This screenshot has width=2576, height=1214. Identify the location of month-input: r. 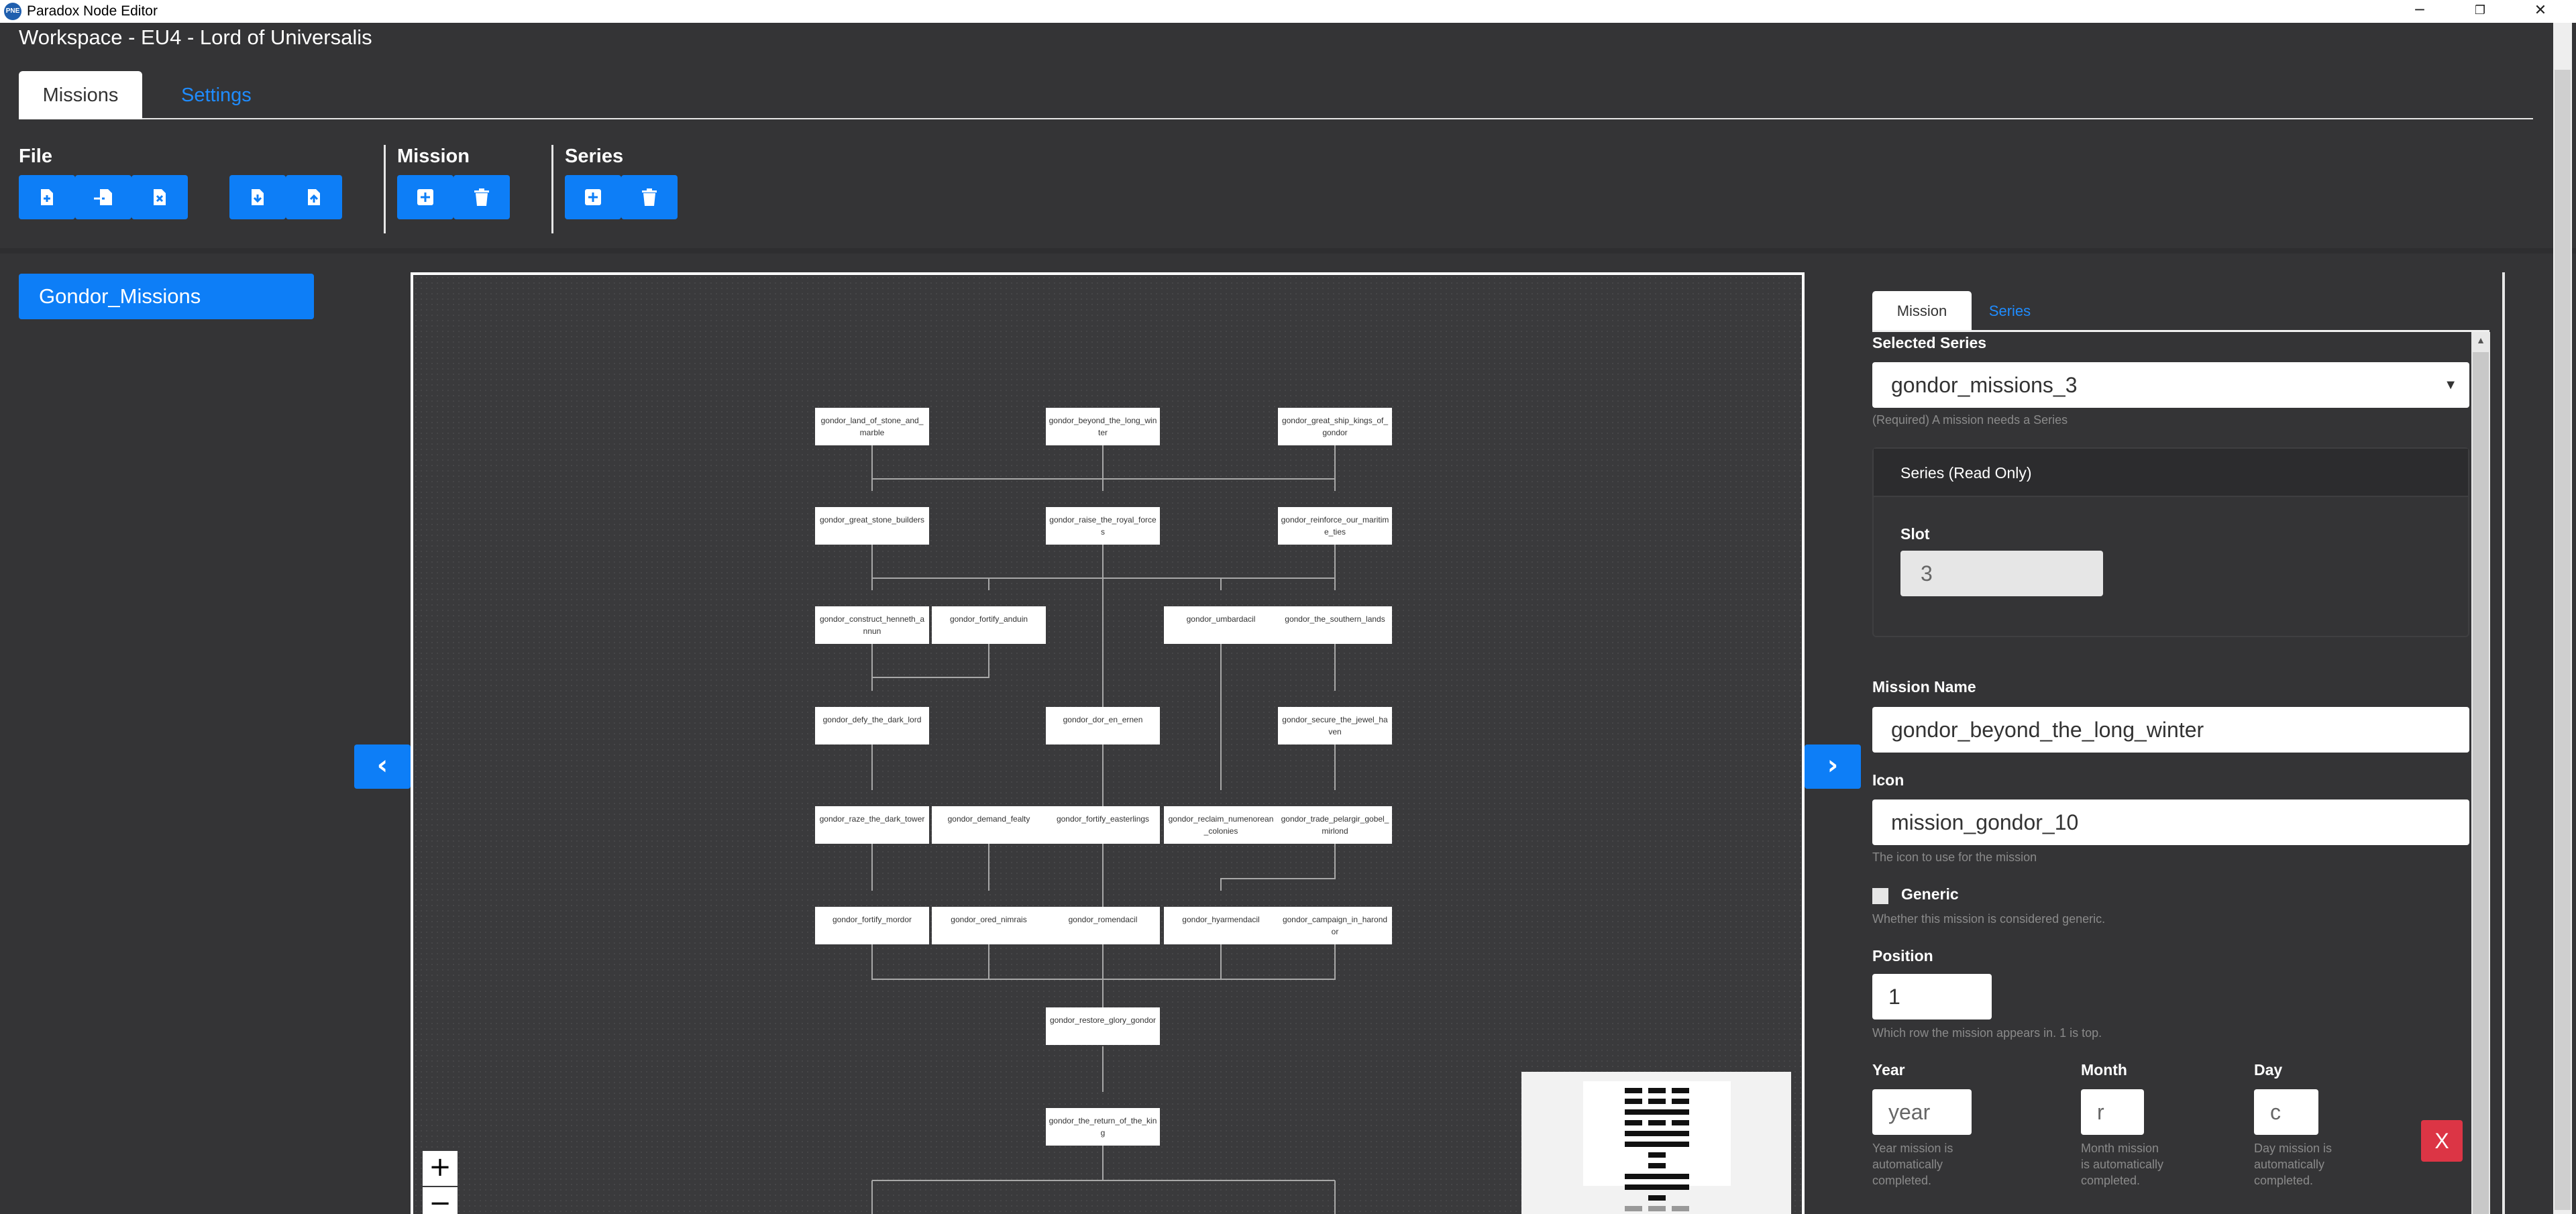
(2112, 1112).